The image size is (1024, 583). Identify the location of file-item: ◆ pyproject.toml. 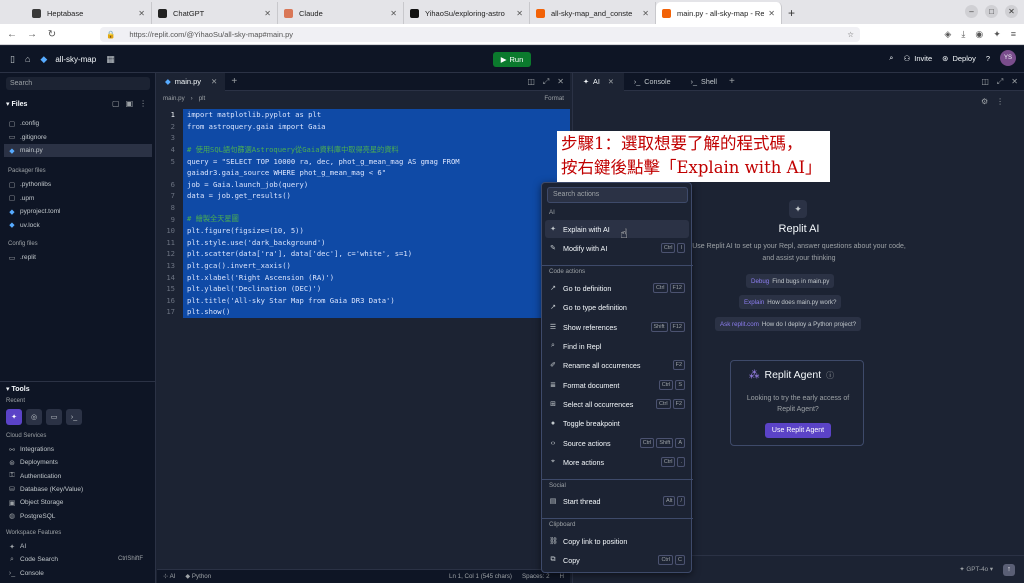
(78, 211).